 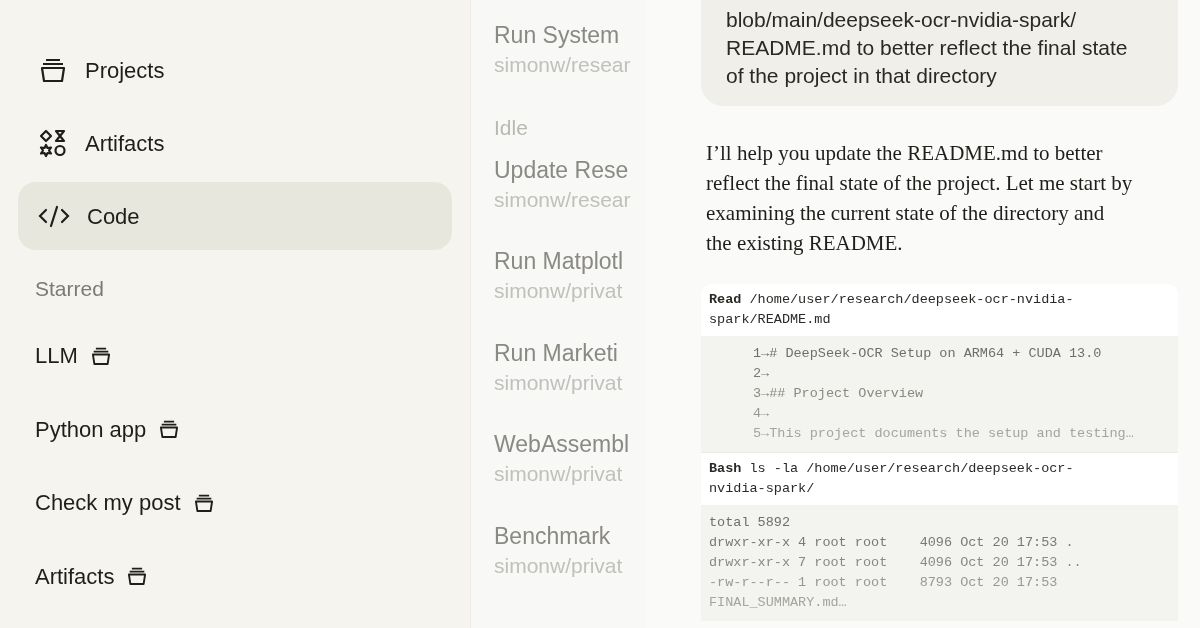 I want to click on output-line: 2→, so click(x=762, y=374).